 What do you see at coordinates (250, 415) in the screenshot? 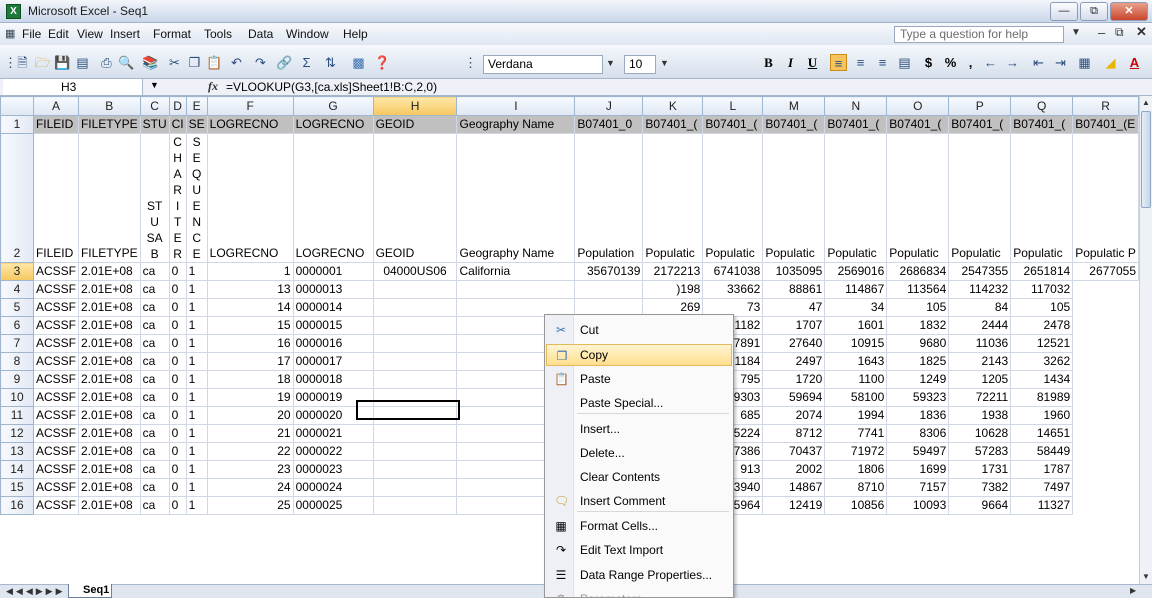
I see `data-cell: 20` at bounding box center [250, 415].